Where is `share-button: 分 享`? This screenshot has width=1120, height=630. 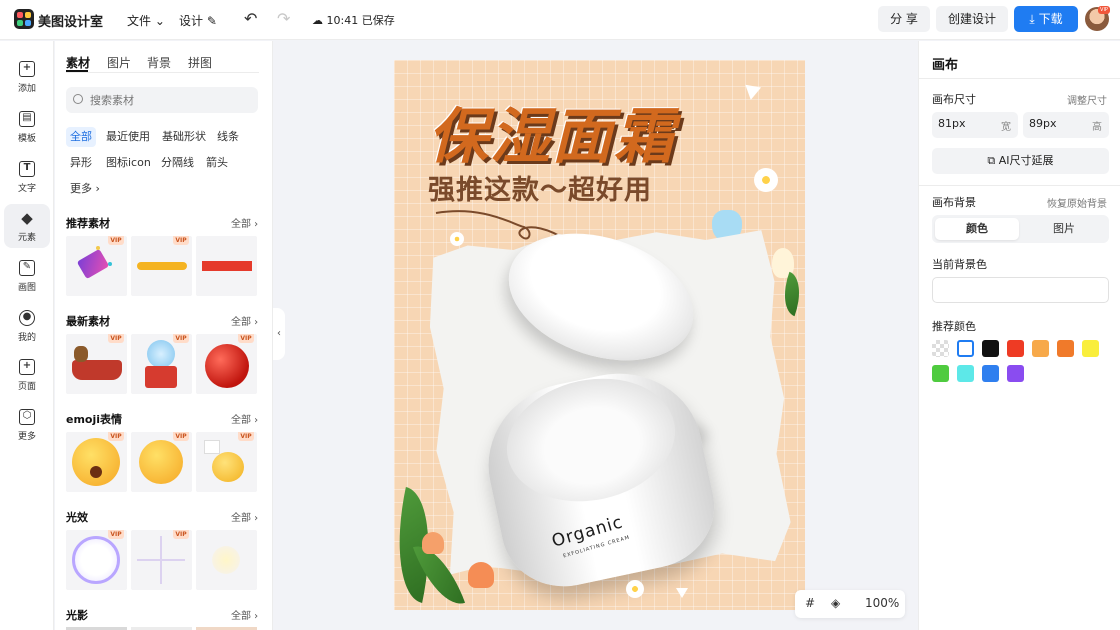
share-button: 分 享 is located at coordinates (904, 19).